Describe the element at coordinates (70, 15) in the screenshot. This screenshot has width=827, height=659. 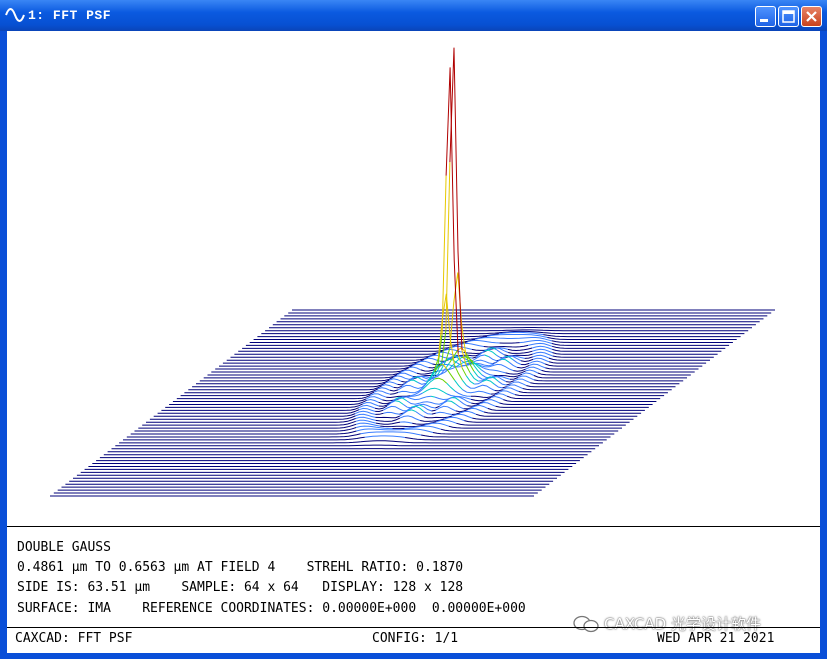
I see `window-title: 1: FFT PSF` at that location.